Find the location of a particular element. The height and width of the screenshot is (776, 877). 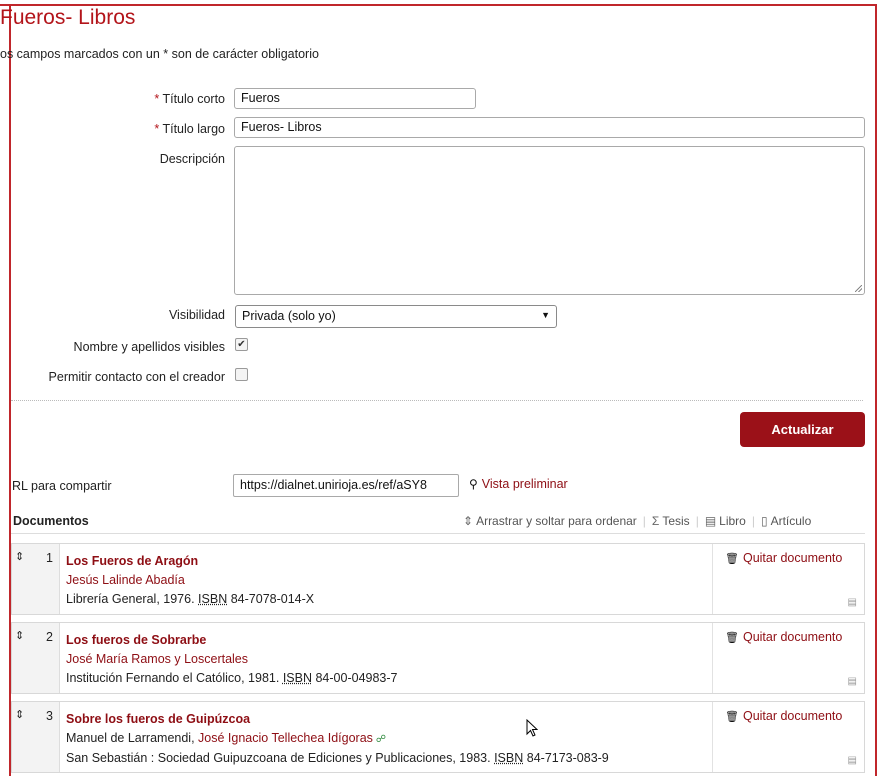

names-visible-label: Nombre y apellidos visibles is located at coordinates (149, 347).